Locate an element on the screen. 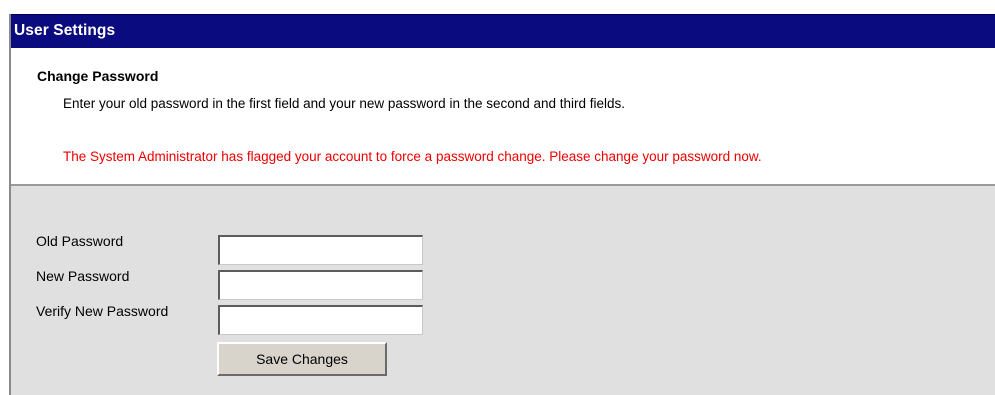  header-bar: User Settings is located at coordinates (503, 31).